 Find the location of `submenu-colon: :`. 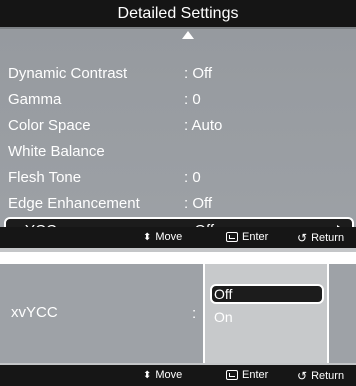

submenu-colon: : is located at coordinates (194, 313).